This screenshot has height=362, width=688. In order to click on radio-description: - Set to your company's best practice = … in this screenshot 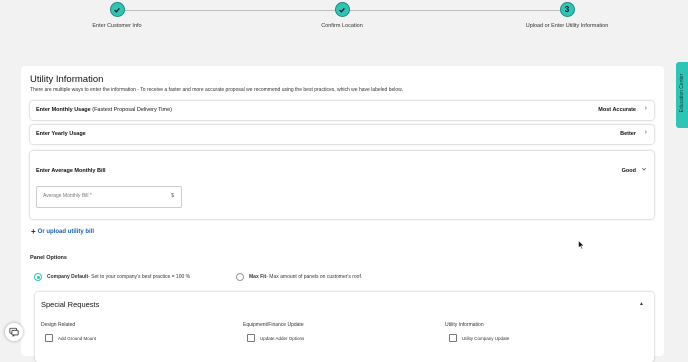, I will do `click(139, 277)`.